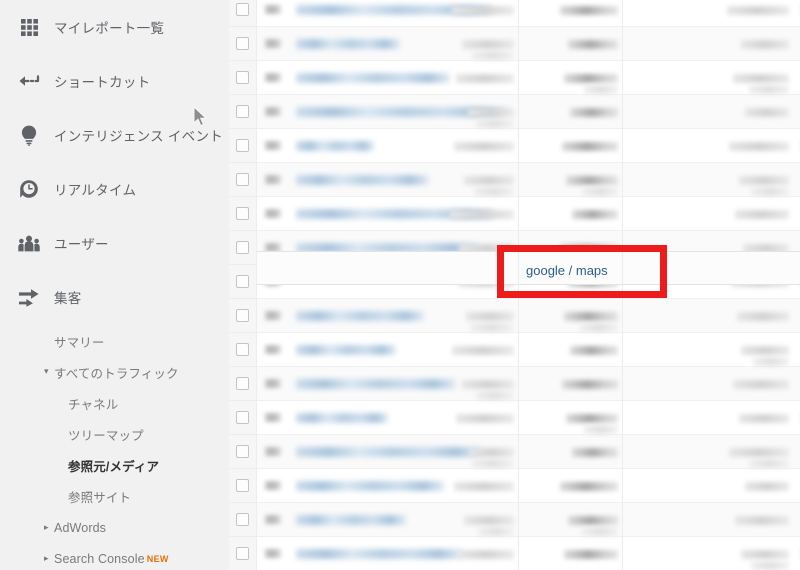  Describe the element at coordinates (114, 496) in the screenshot. I see `sidebar-item-referrals: 参照サイト` at that location.